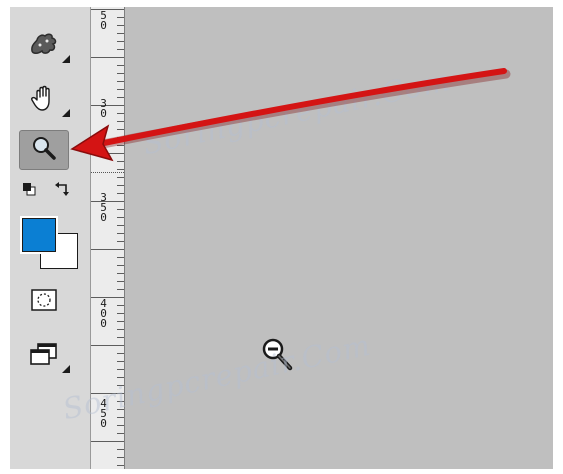 Image resolution: width=563 pixels, height=474 pixels. I want to click on ruler-label: 3 5 0, so click(103, 207).